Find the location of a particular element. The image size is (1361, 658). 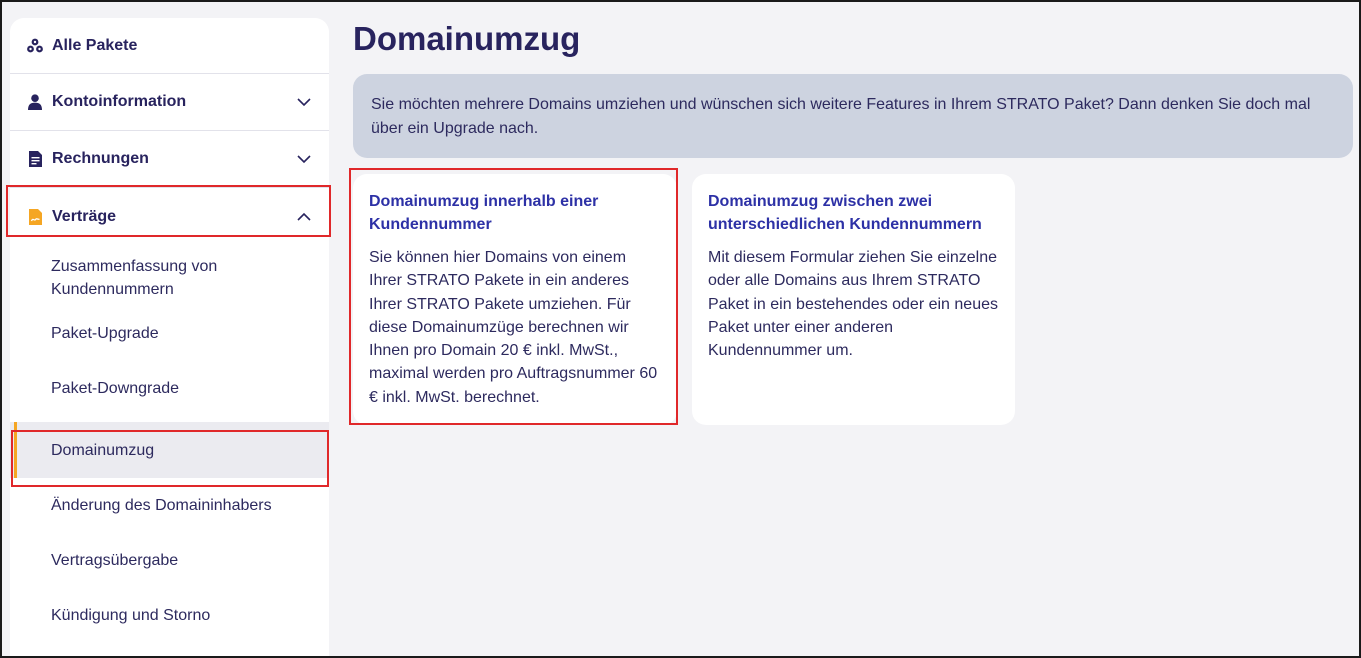

packages-icon is located at coordinates (35, 46).